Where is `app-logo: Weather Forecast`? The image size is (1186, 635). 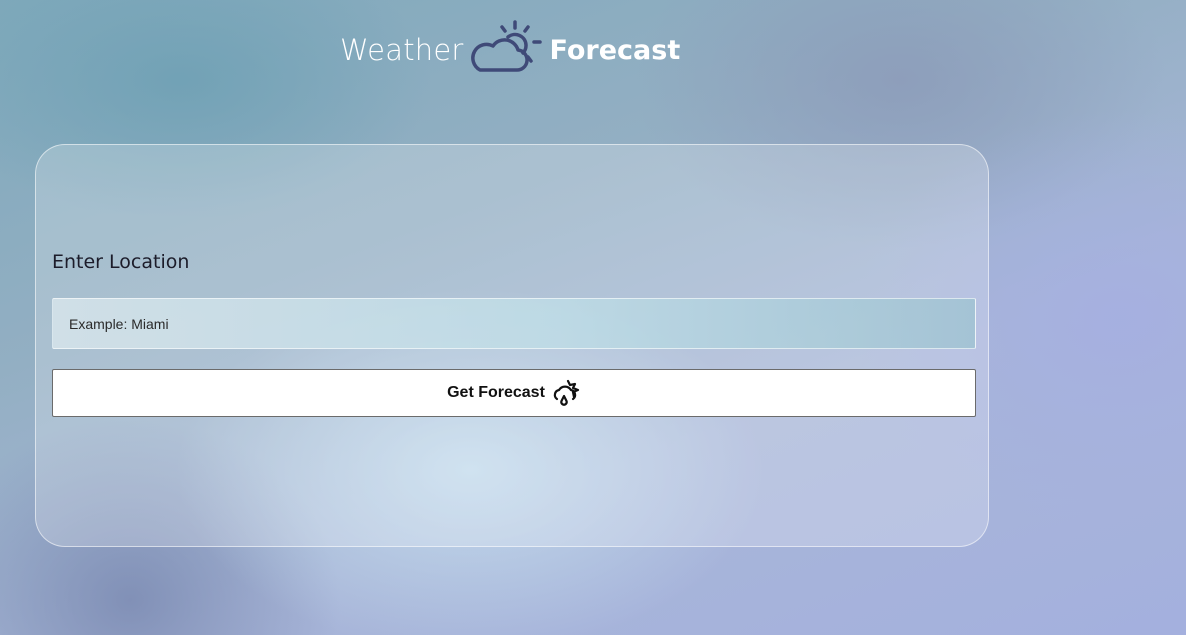
app-logo: Weather Forecast is located at coordinates (510, 48).